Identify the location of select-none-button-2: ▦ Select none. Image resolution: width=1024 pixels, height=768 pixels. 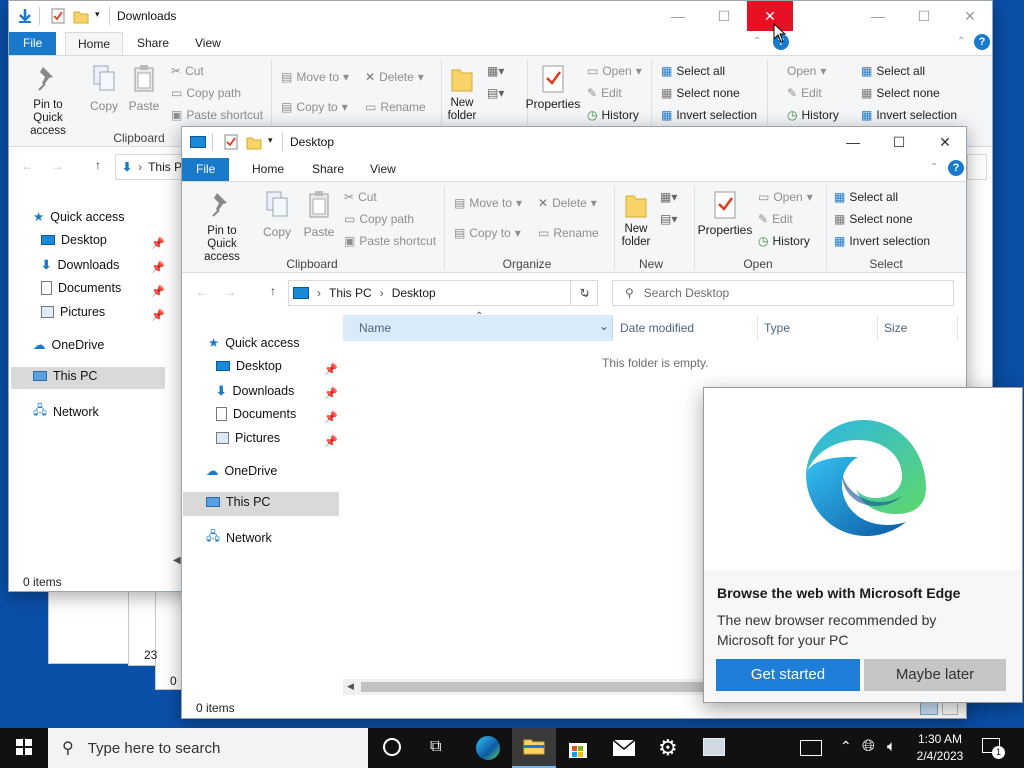
(900, 93).